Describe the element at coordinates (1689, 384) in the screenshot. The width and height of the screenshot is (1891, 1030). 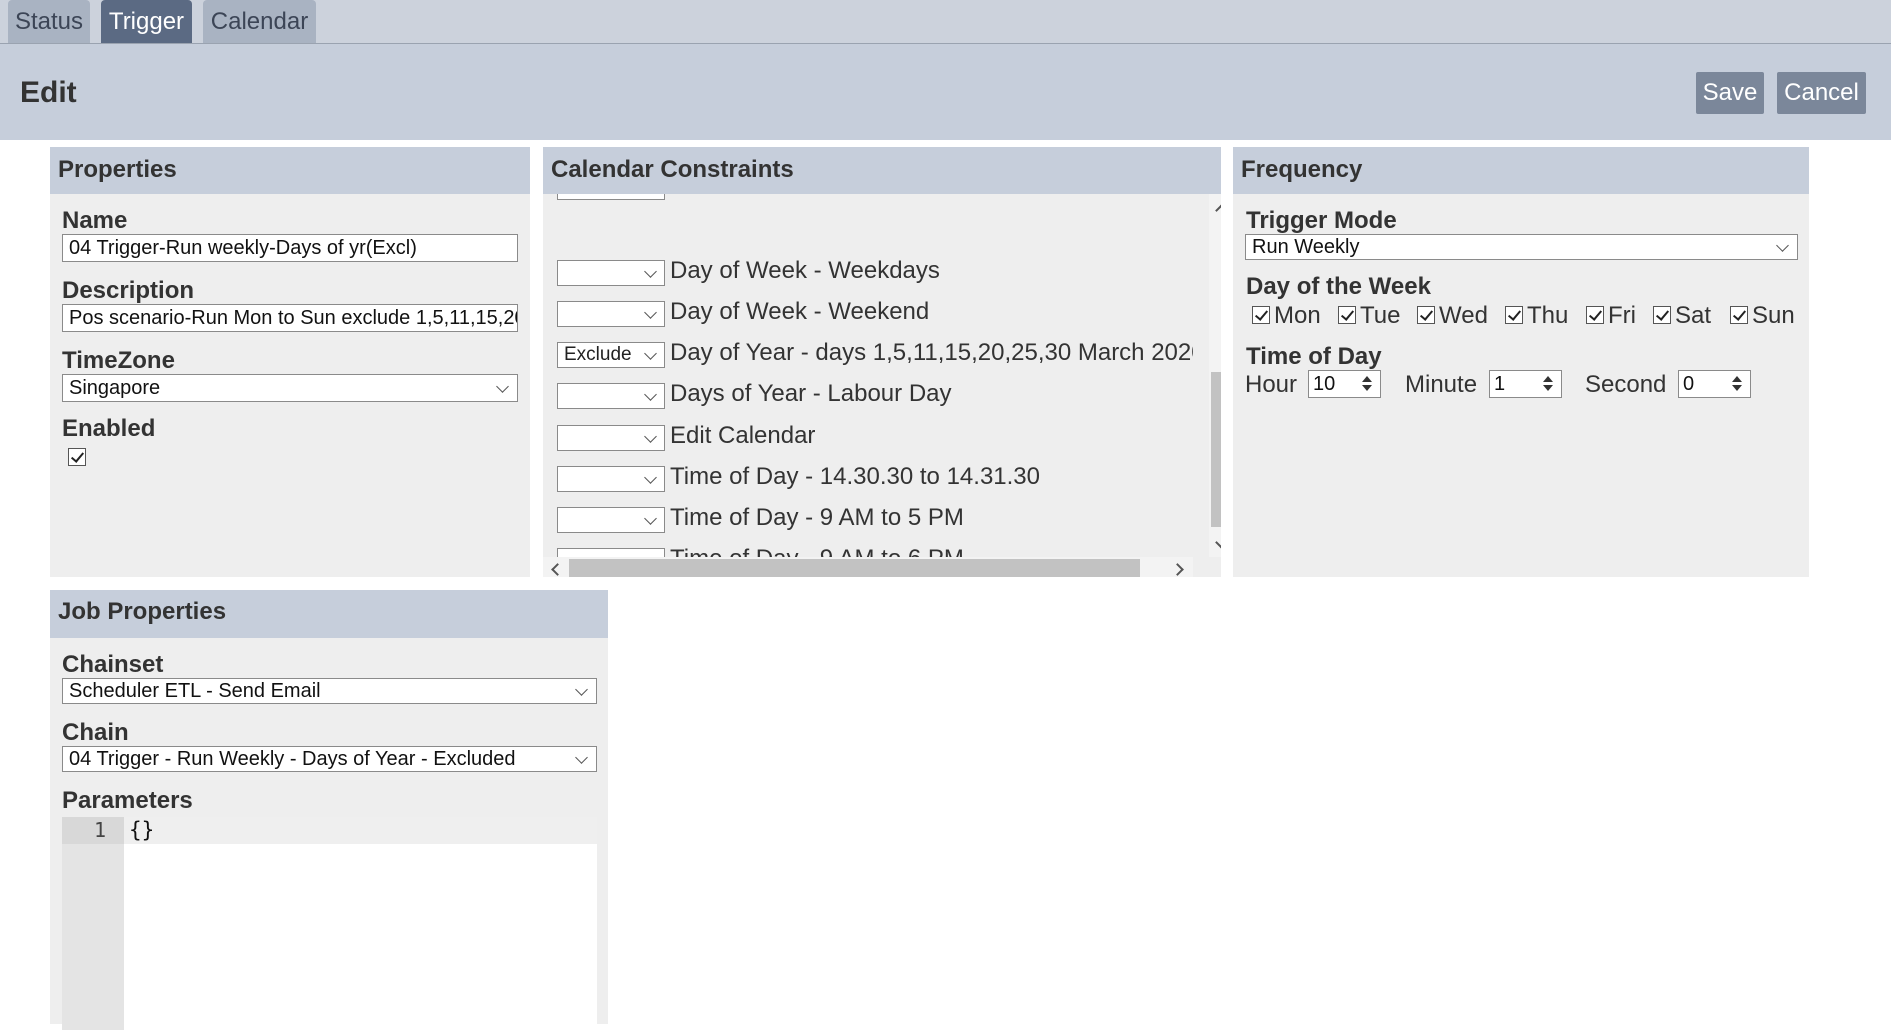
I see `second-value: 0` at that location.